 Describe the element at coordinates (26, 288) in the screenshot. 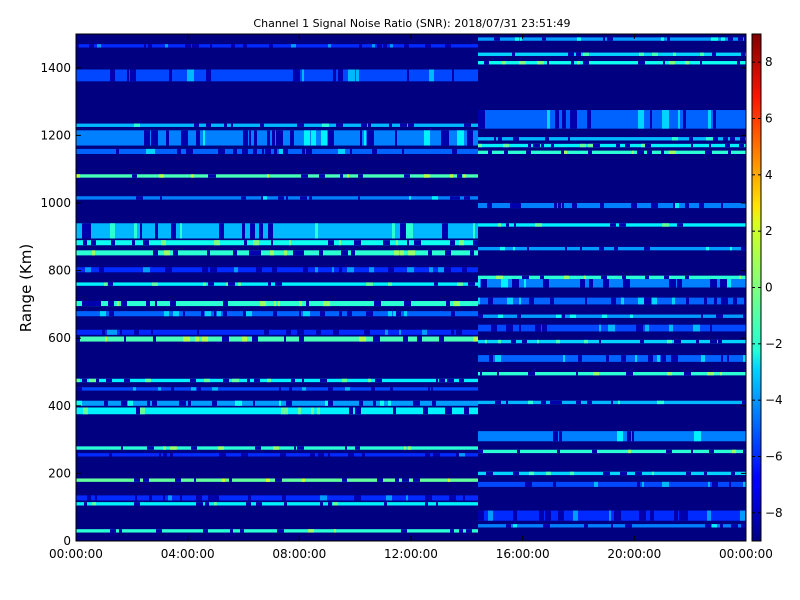

I see `y-axis-label: Range (Km)` at that location.